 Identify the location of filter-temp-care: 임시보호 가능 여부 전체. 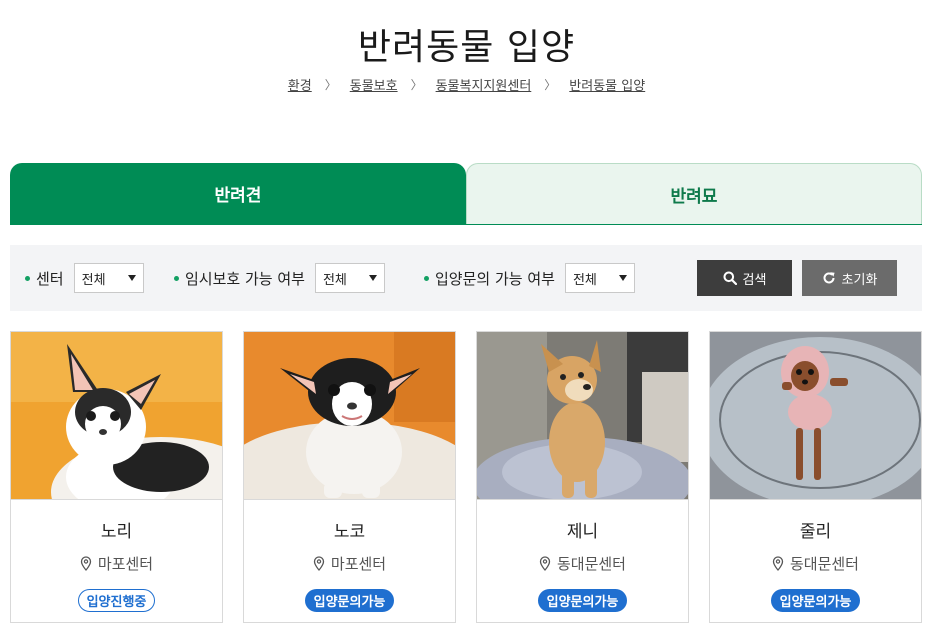
(279, 278).